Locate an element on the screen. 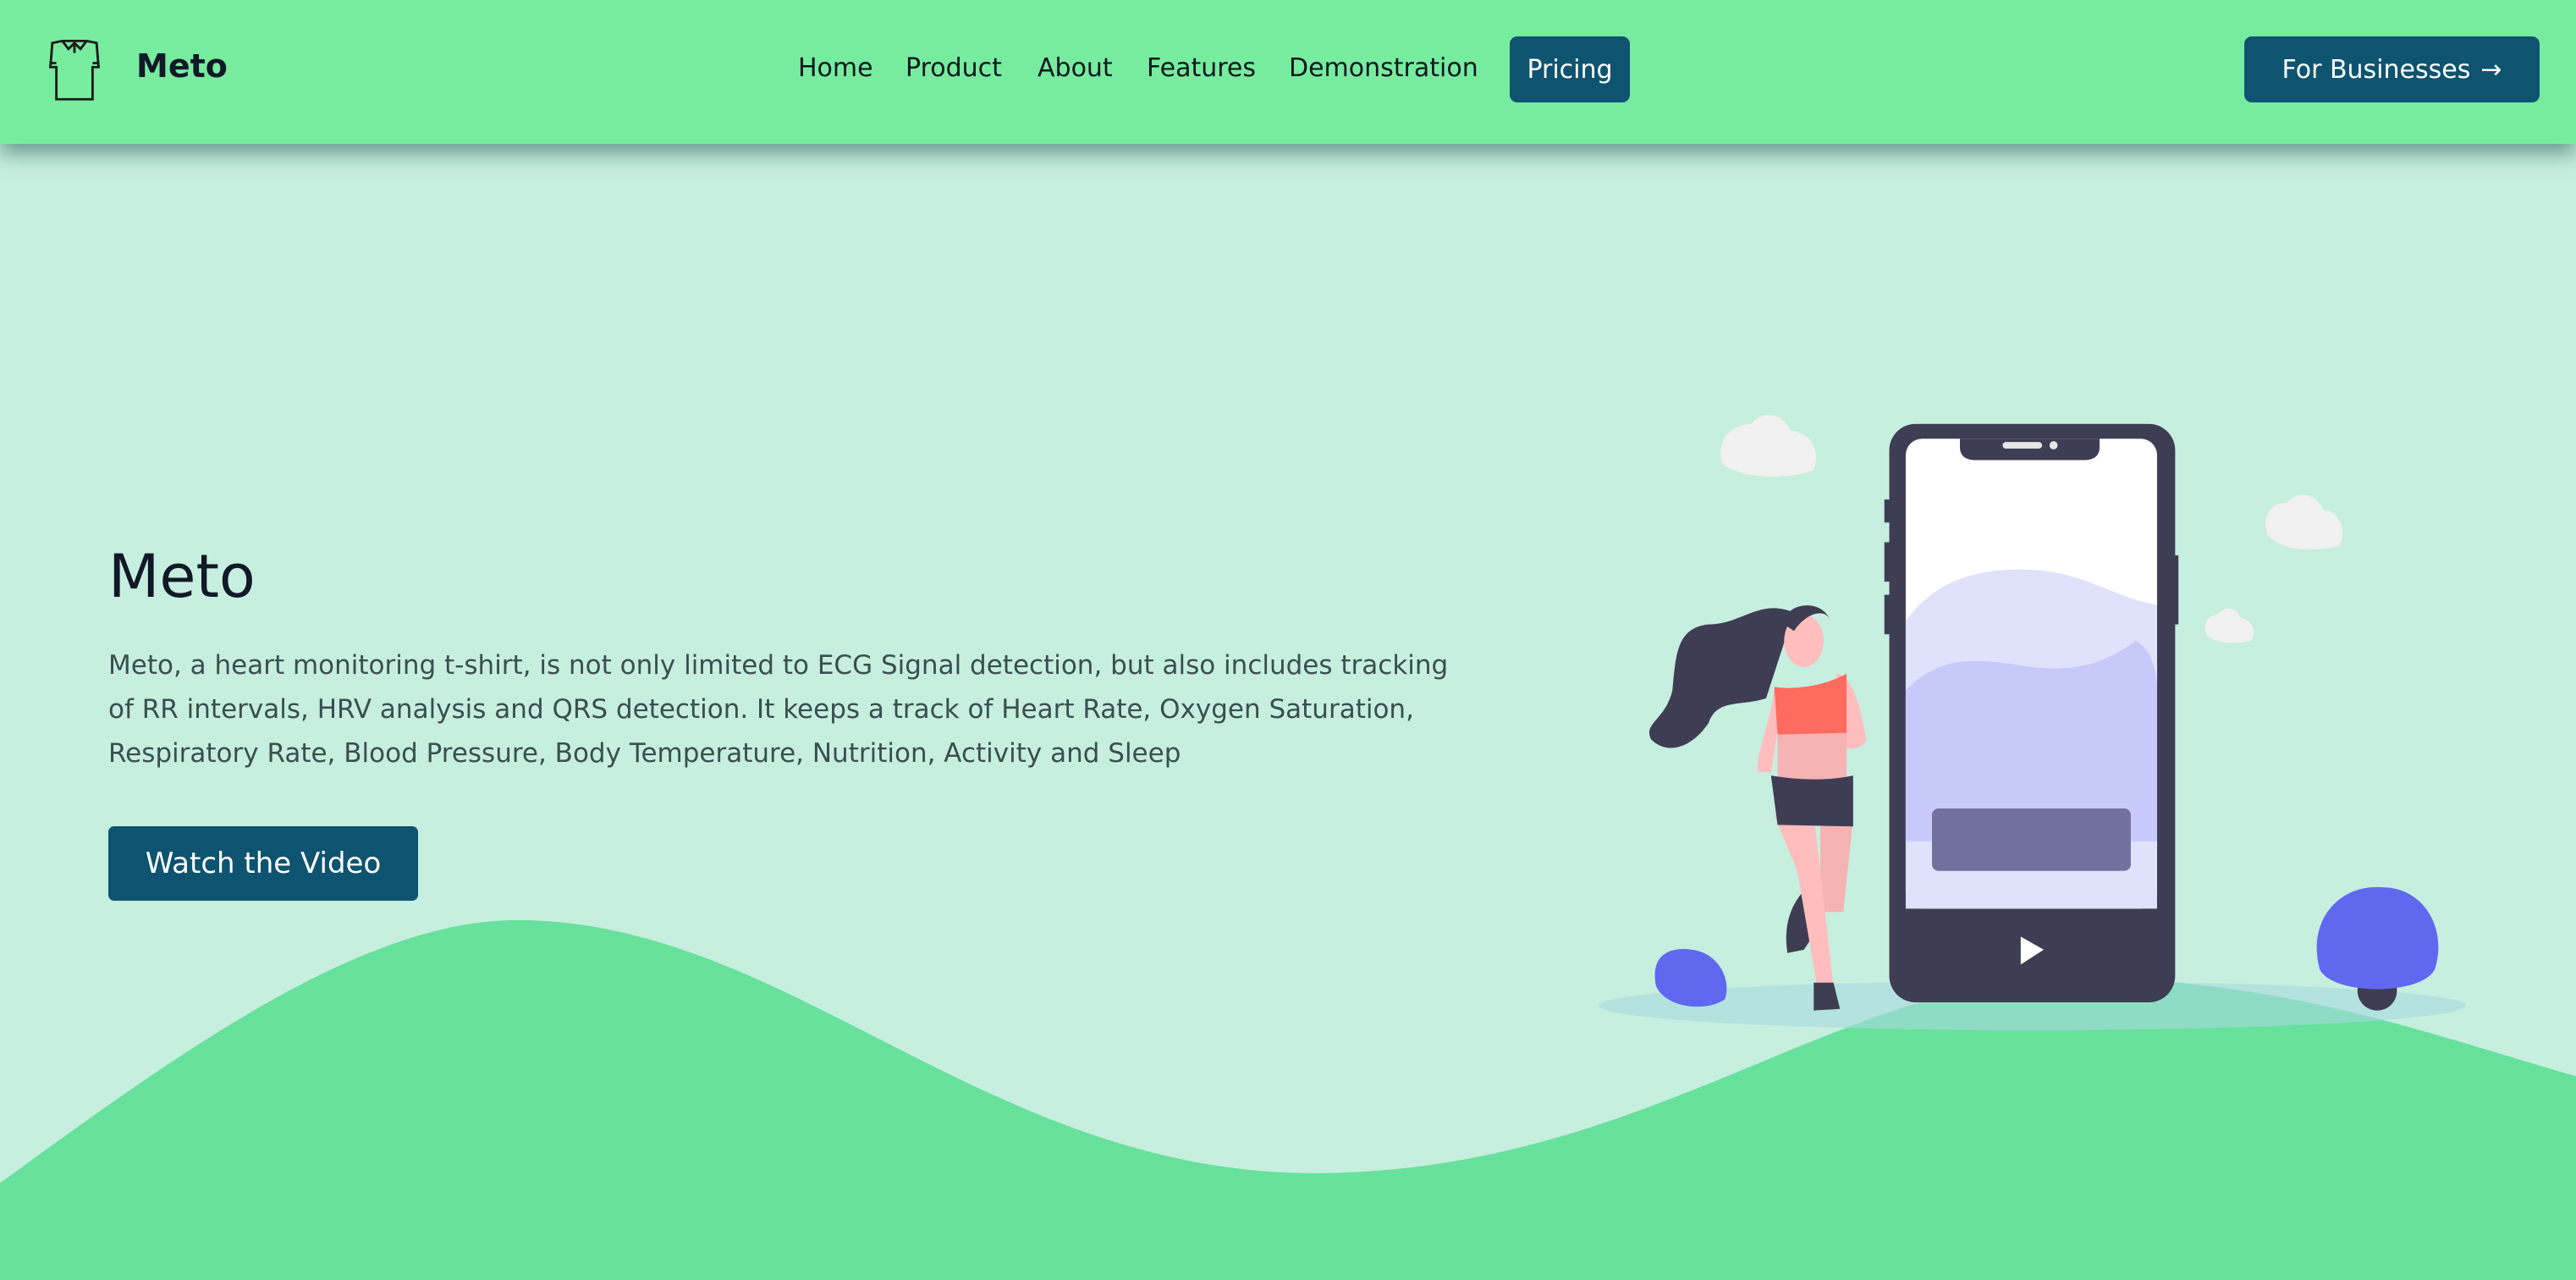 This screenshot has width=2576, height=1280. polo-shirt-icon is located at coordinates (74, 71).